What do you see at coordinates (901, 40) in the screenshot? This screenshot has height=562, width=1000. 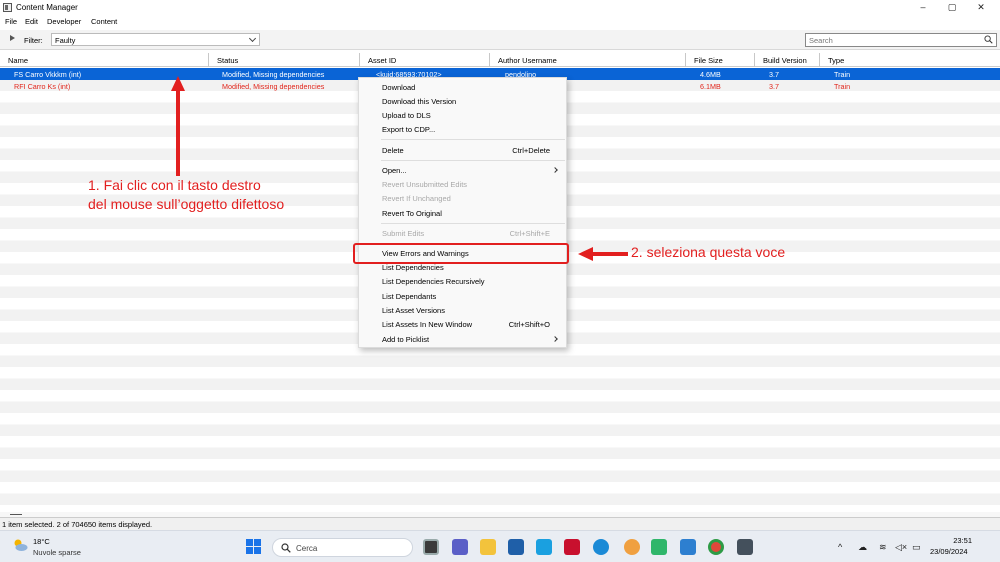 I see `search-input: Search` at bounding box center [901, 40].